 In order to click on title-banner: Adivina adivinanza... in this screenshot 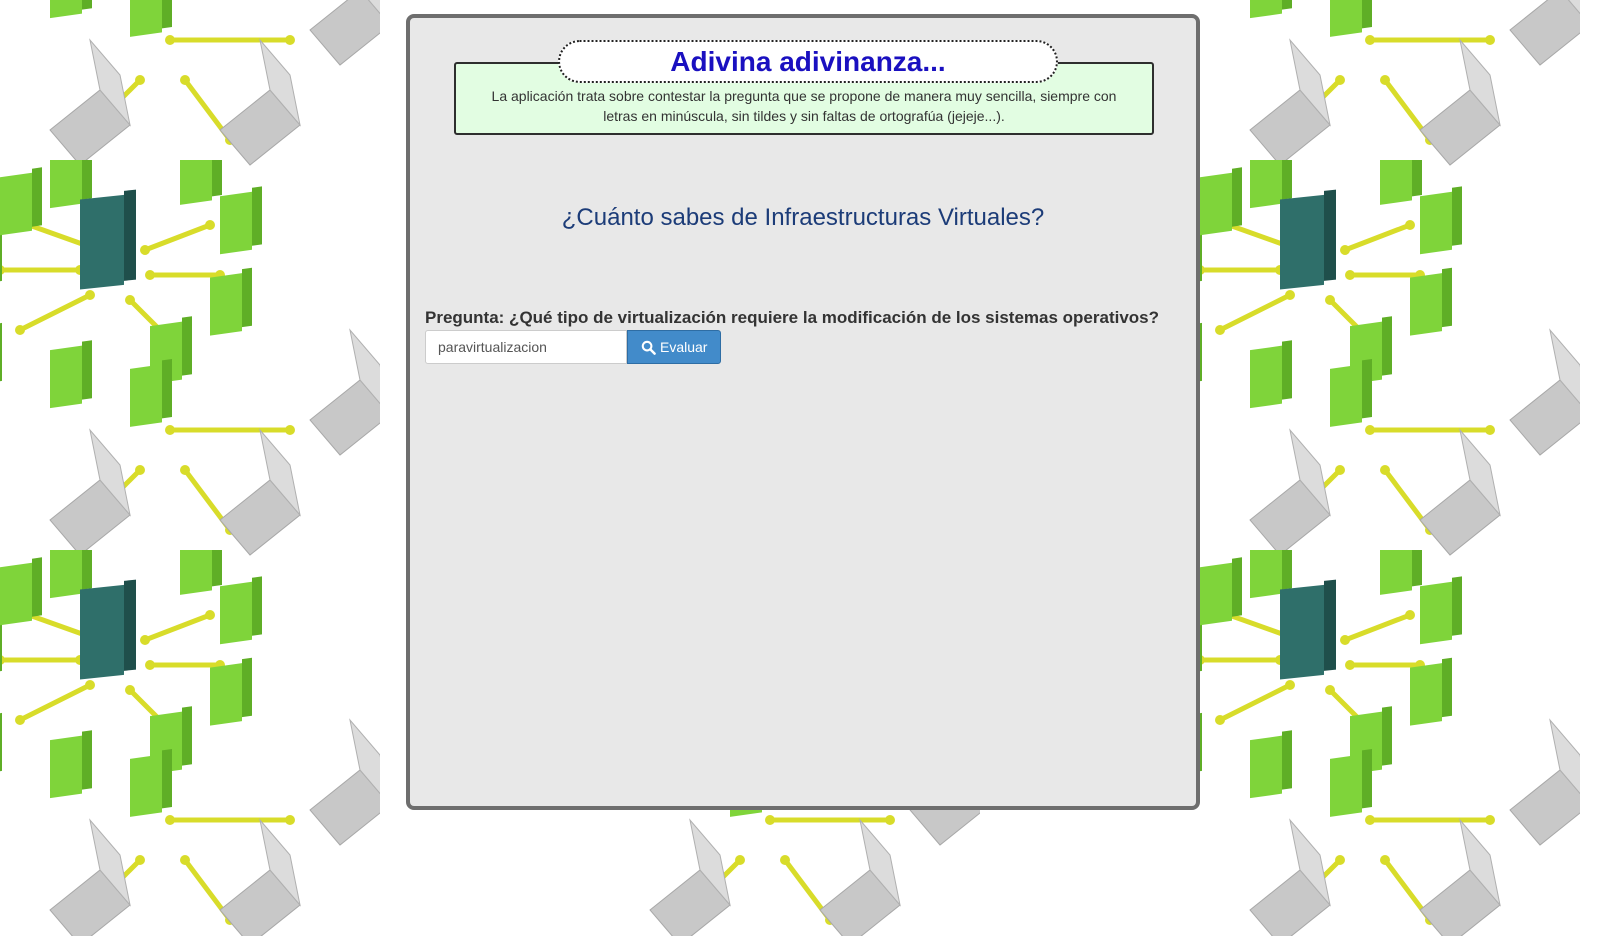, I will do `click(808, 61)`.